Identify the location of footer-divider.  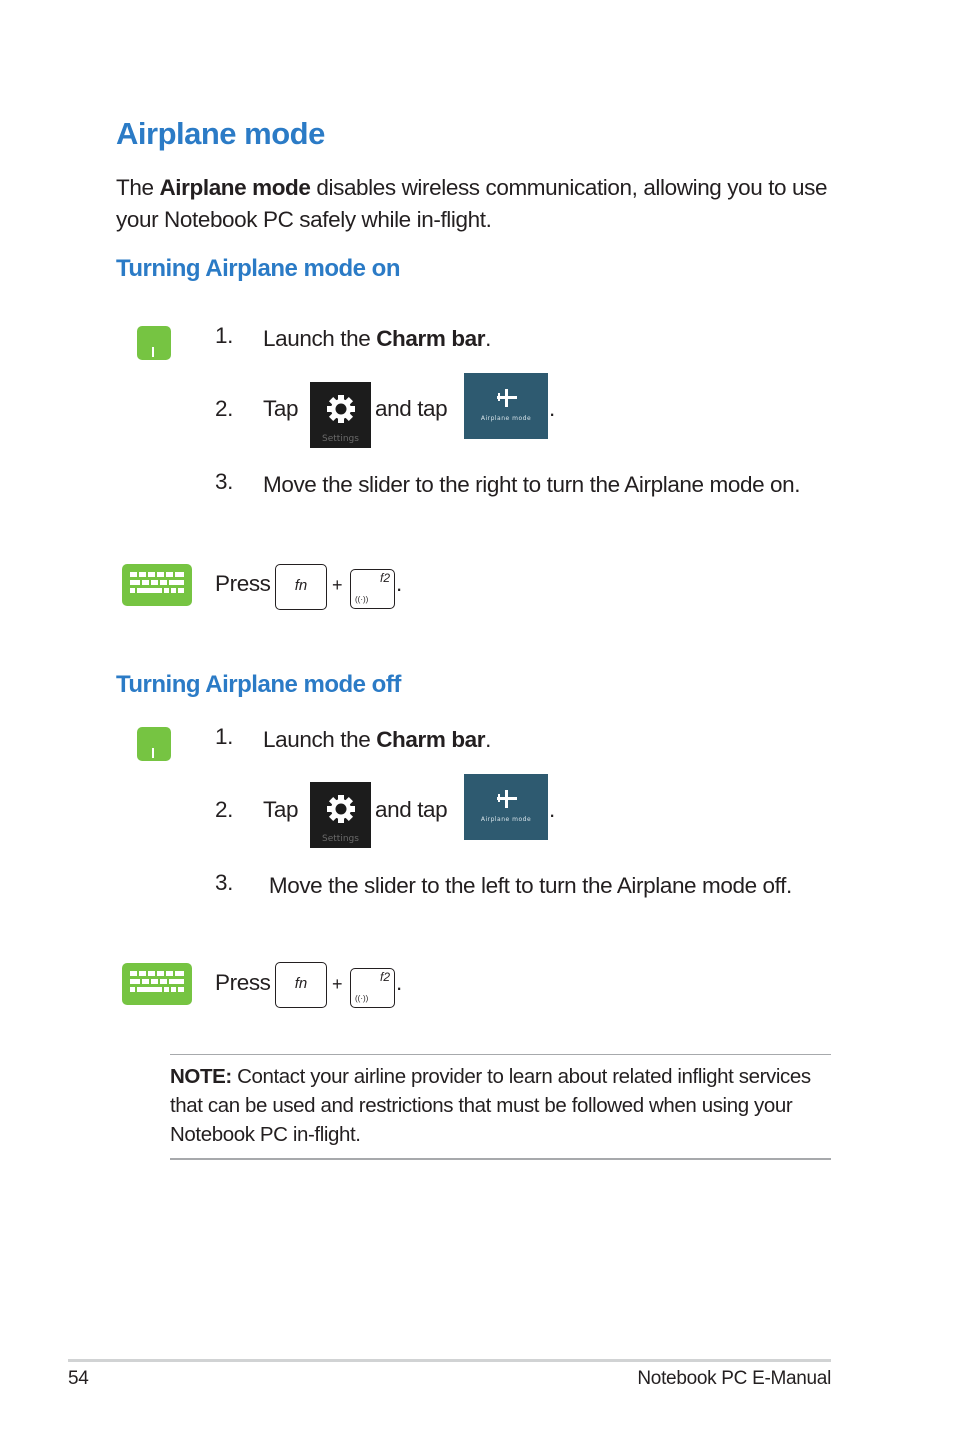
(449, 1360).